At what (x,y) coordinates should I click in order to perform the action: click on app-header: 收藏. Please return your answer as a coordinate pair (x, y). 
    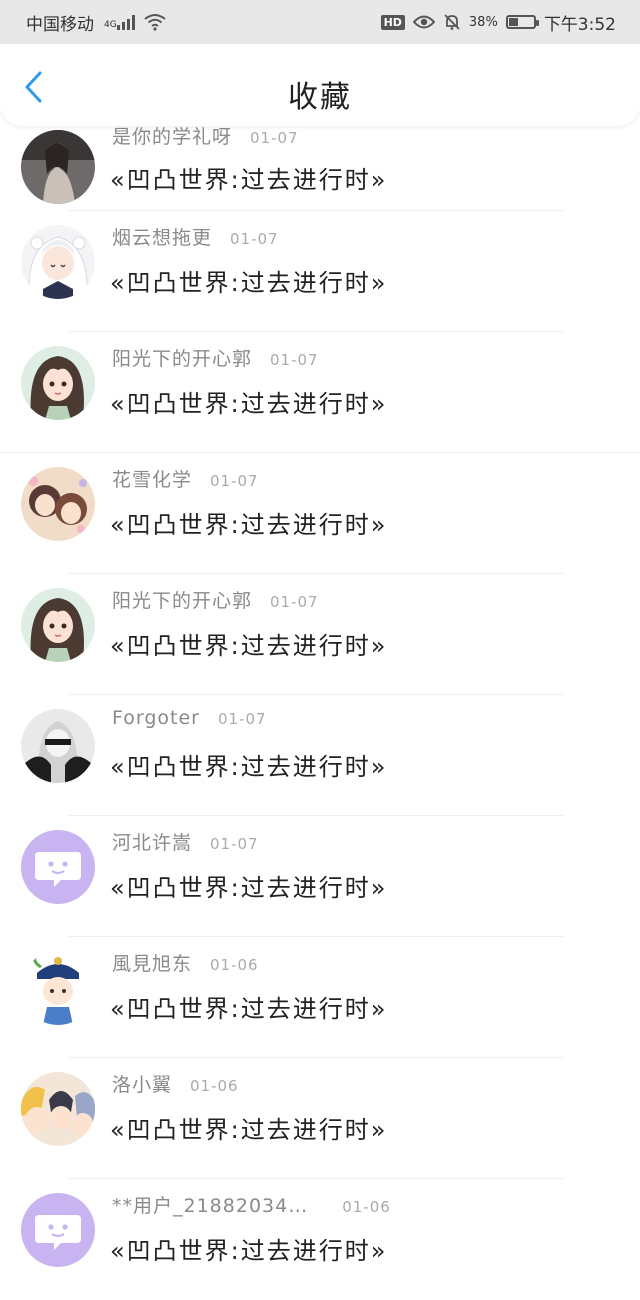
    Looking at the image, I should click on (320, 85).